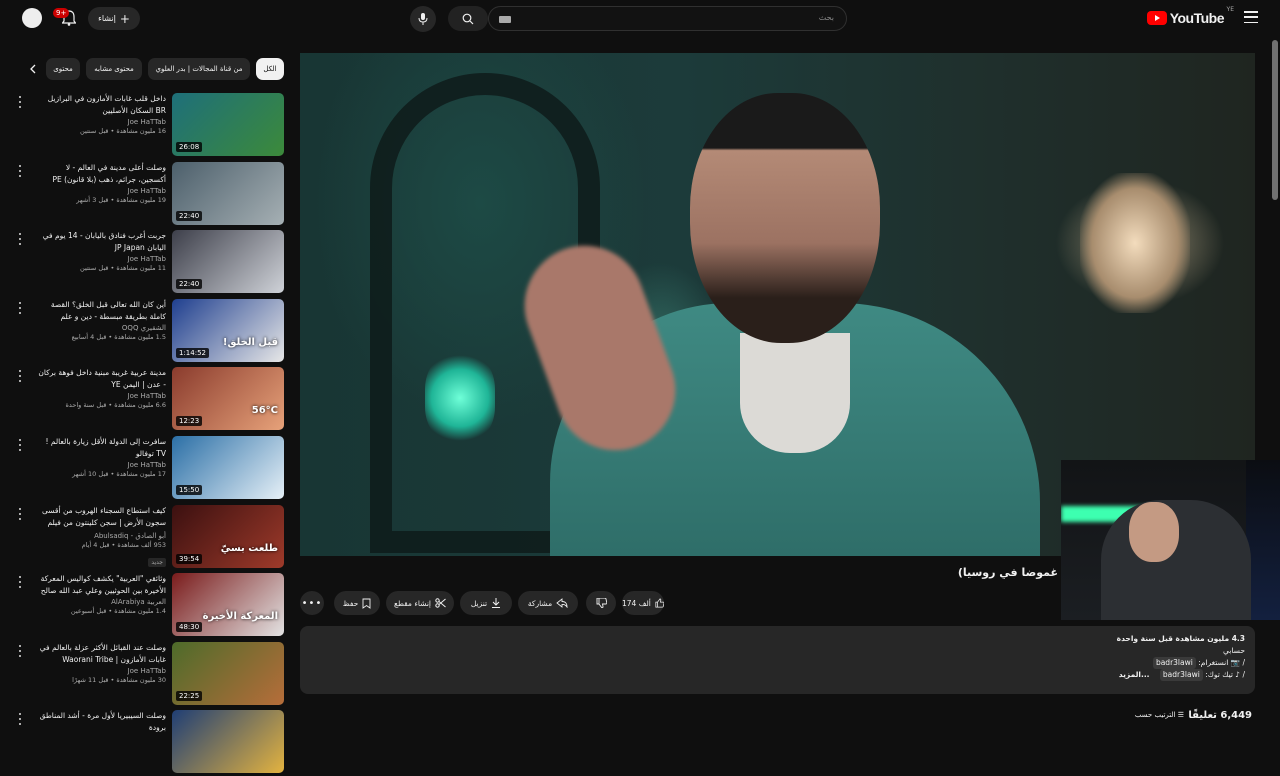  Describe the element at coordinates (601, 603) in the screenshot. I see `dislike-button` at that location.